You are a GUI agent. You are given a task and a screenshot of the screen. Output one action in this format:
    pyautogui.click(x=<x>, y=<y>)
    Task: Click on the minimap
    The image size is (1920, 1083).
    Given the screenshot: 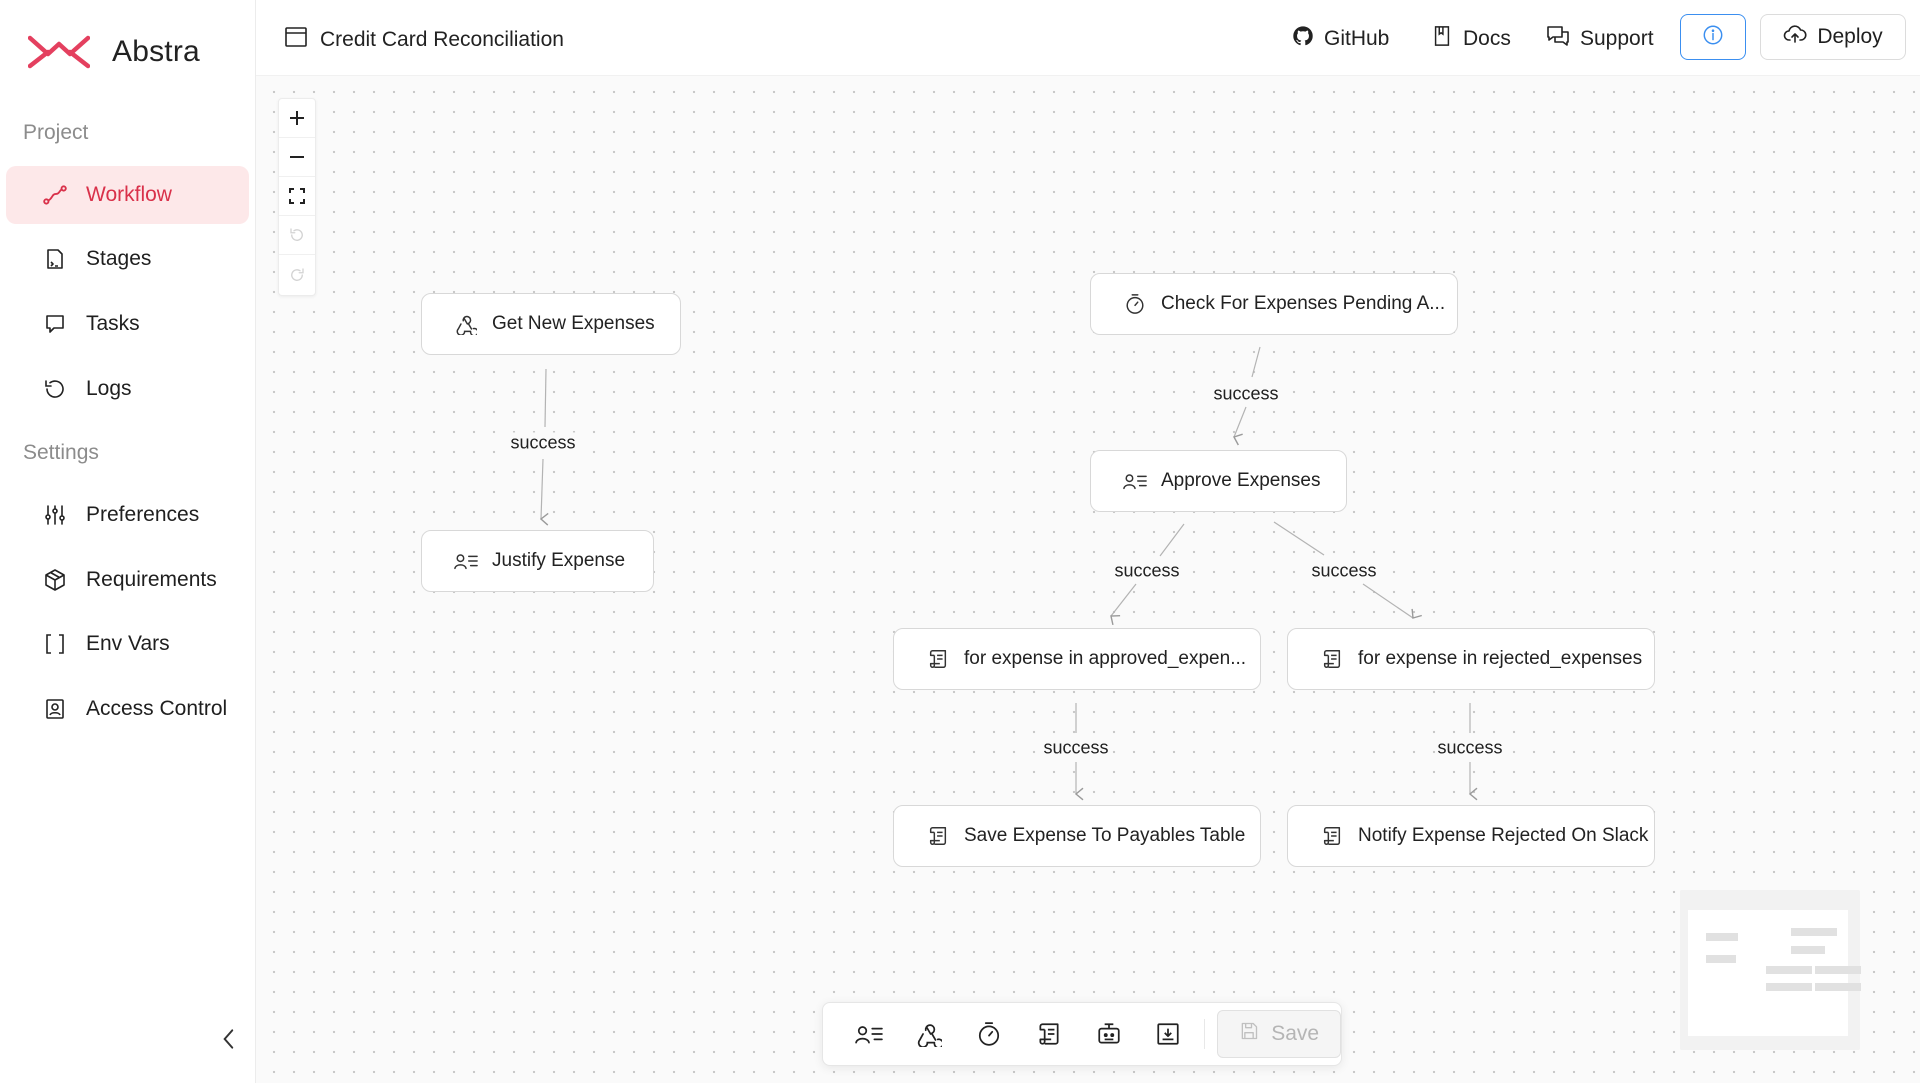 What is the action you would take?
    pyautogui.click(x=1770, y=970)
    